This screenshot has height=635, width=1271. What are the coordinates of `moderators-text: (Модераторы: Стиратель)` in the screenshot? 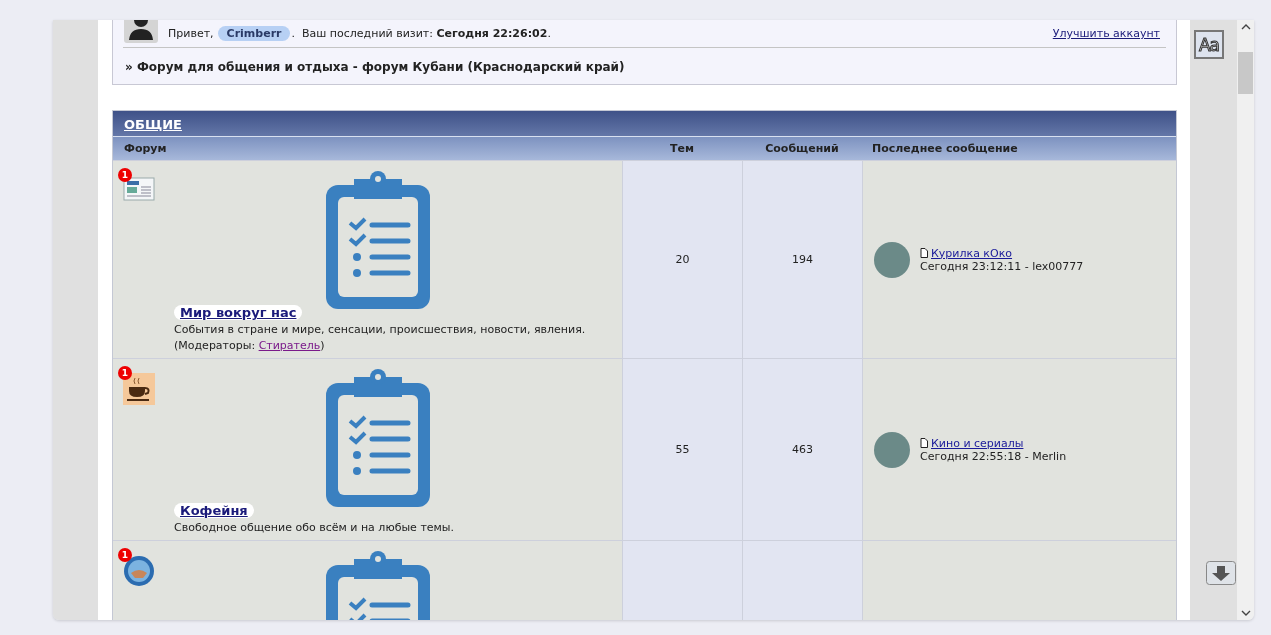 It's located at (249, 345).